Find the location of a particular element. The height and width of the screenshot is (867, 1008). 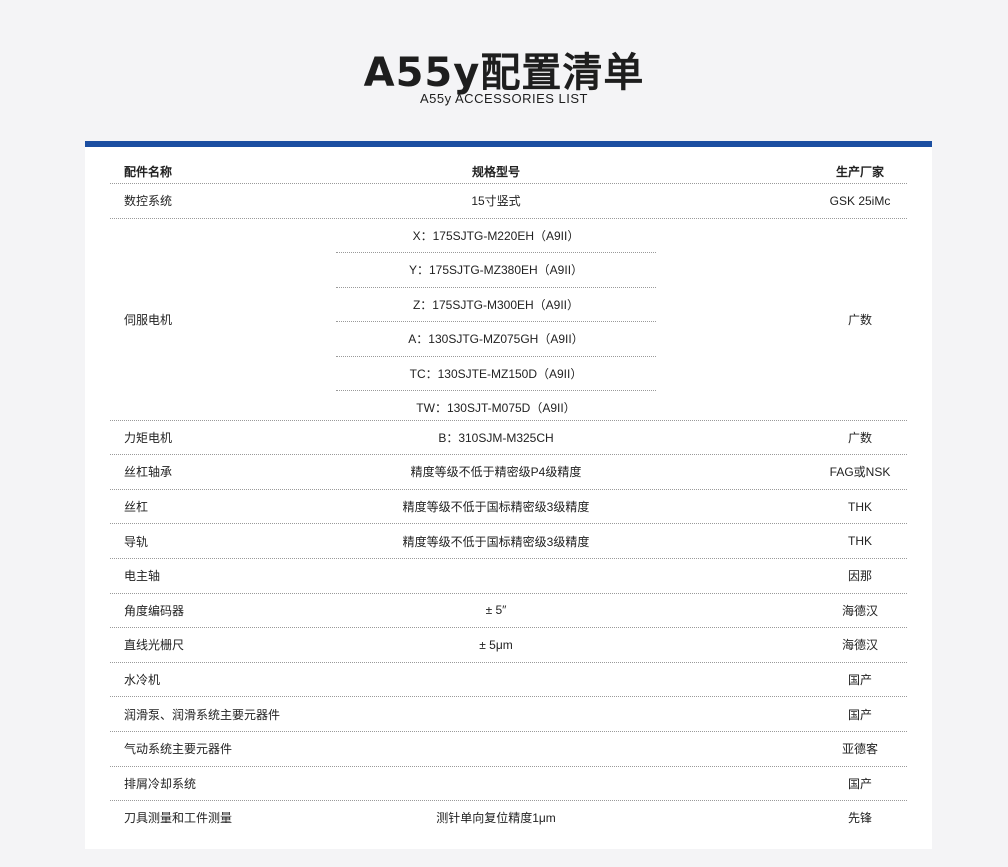

table-header: 配件名称 规格型号 生产厂家 is located at coordinates (508, 172).